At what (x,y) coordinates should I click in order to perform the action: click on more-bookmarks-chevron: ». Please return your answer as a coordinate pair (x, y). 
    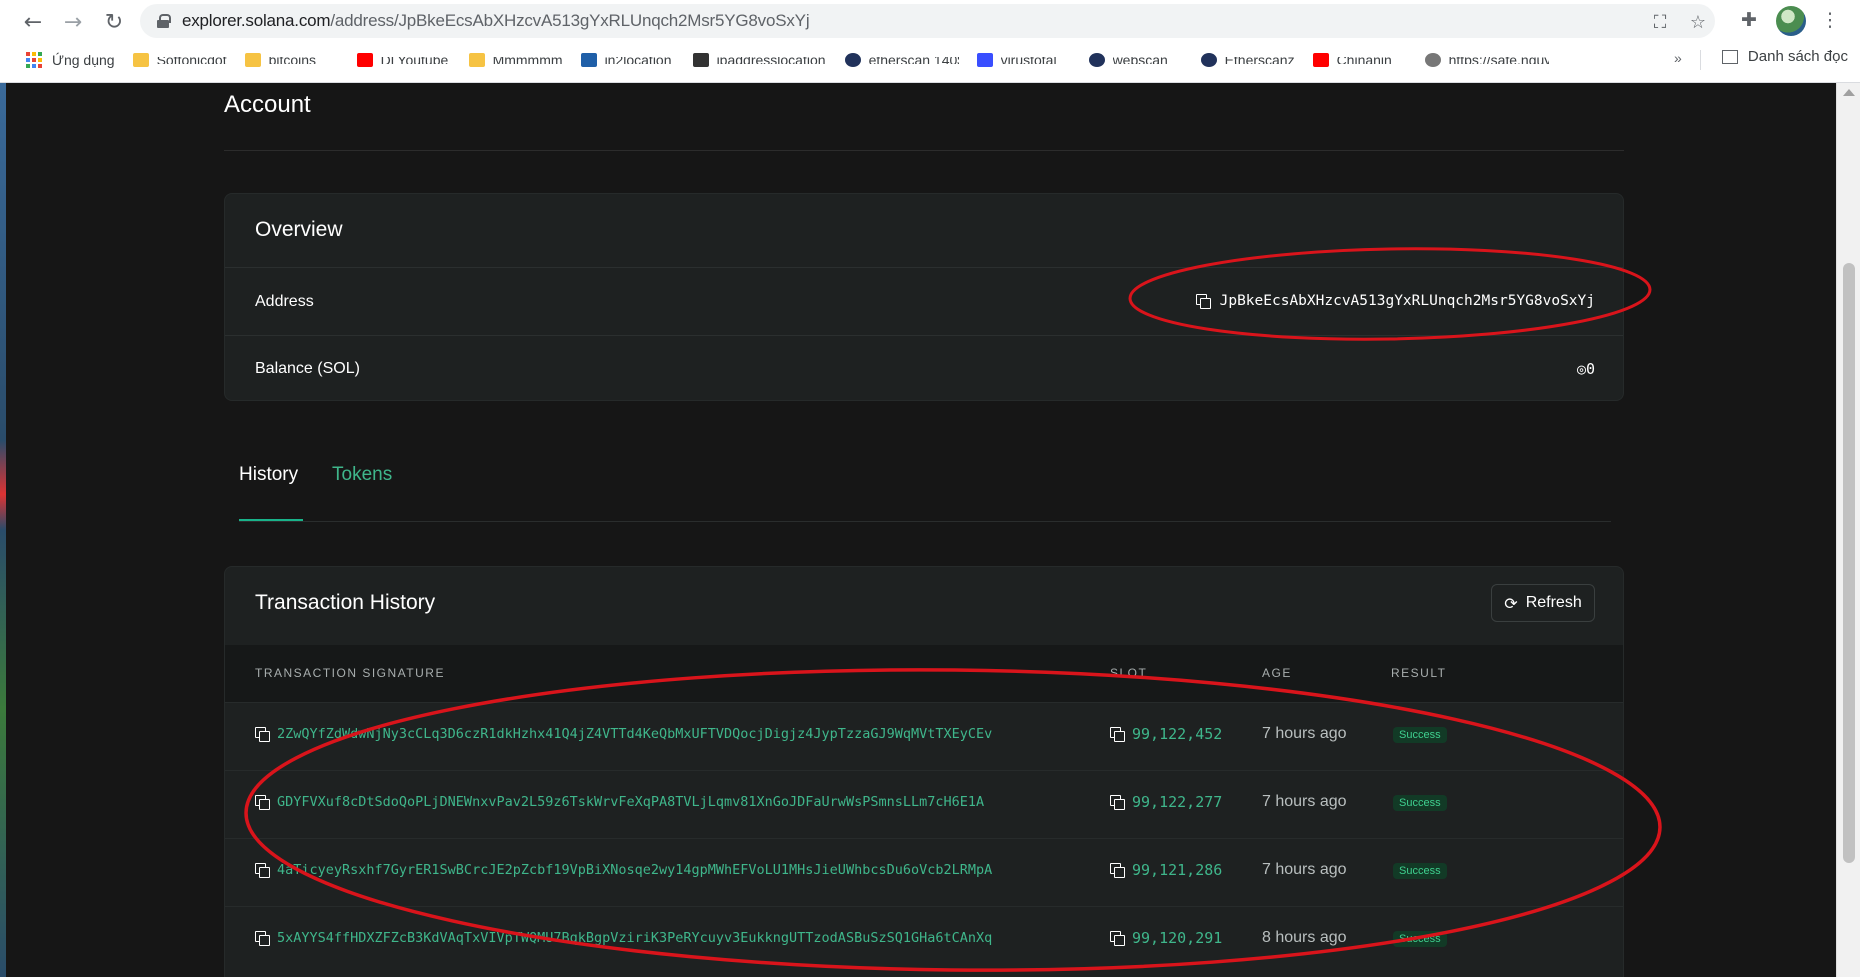
    Looking at the image, I should click on (1678, 58).